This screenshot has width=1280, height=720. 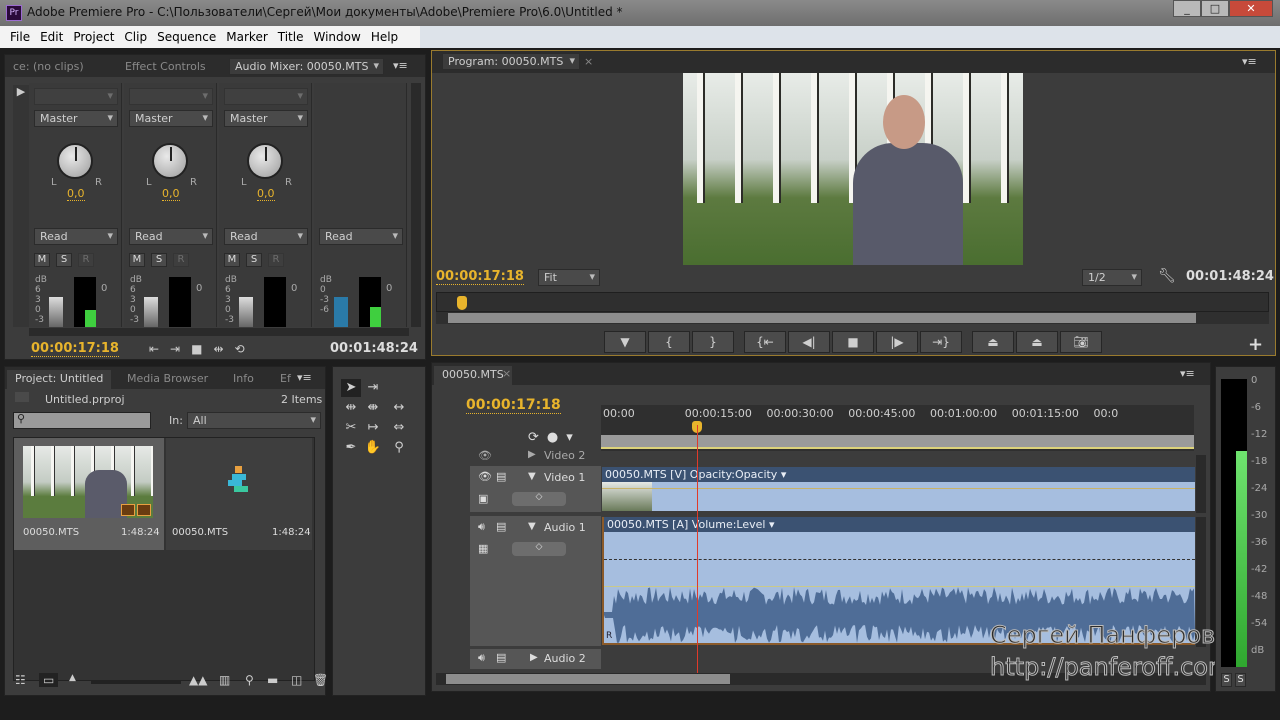 I want to click on menu-edit: Edit, so click(x=51, y=35).